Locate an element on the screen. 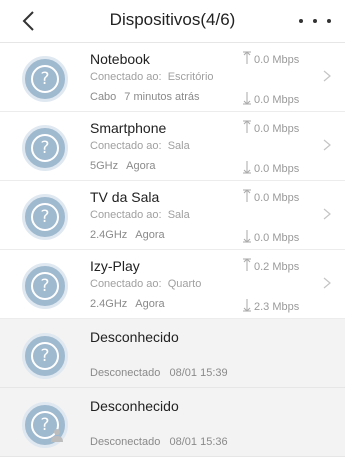 The width and height of the screenshot is (345, 457). device-connection: Conectado ao: Escritório is located at coordinates (152, 77).